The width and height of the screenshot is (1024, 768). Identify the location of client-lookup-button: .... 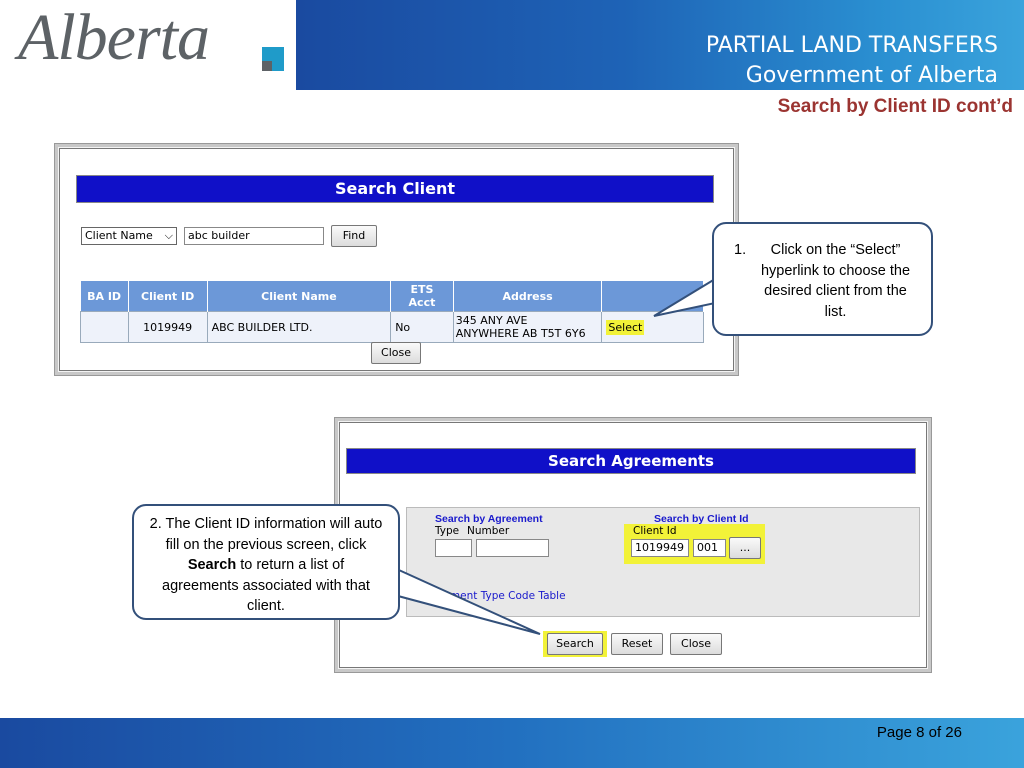
(745, 548).